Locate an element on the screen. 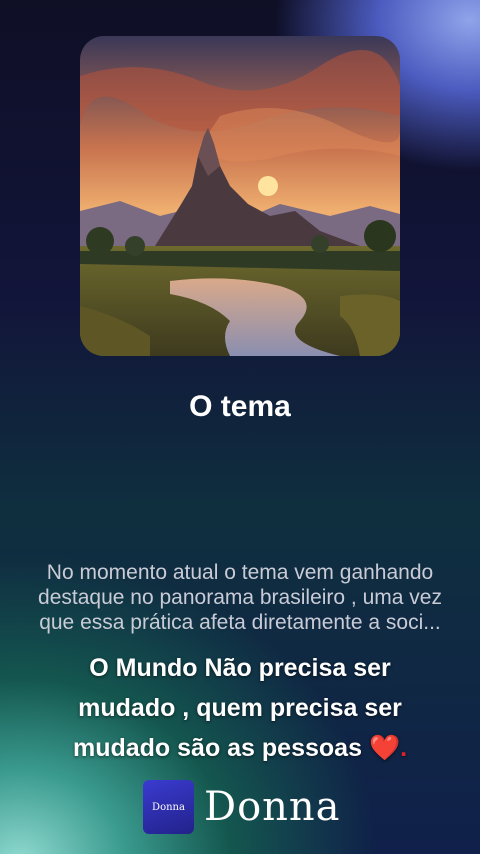 The height and width of the screenshot is (854, 480). heart-emoji: ❤️. is located at coordinates (388, 748).